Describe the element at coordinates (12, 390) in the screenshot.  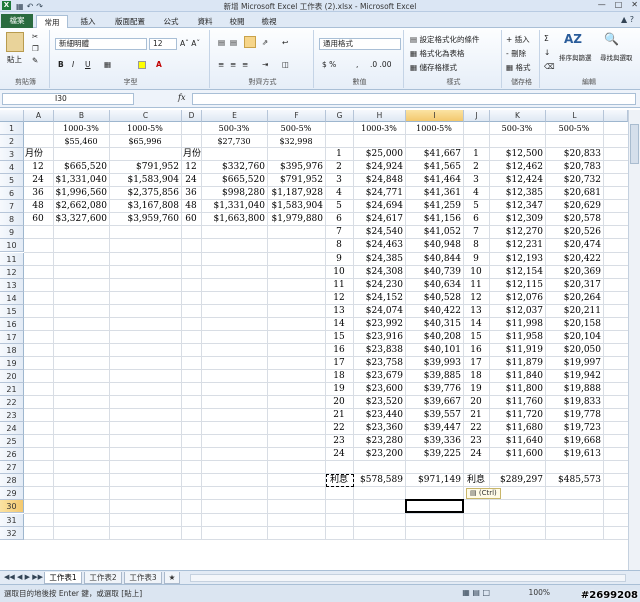
I see `row-header: 21` at that location.